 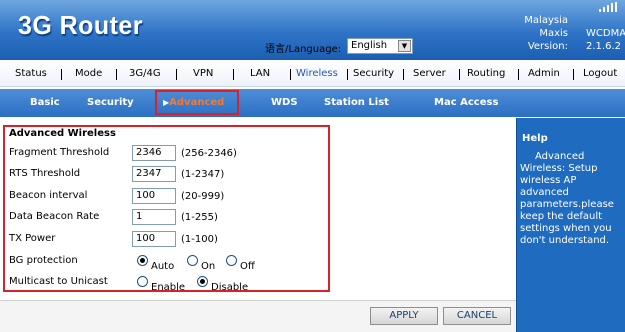 I want to click on multicast-enable-label: Enable, so click(x=168, y=287).